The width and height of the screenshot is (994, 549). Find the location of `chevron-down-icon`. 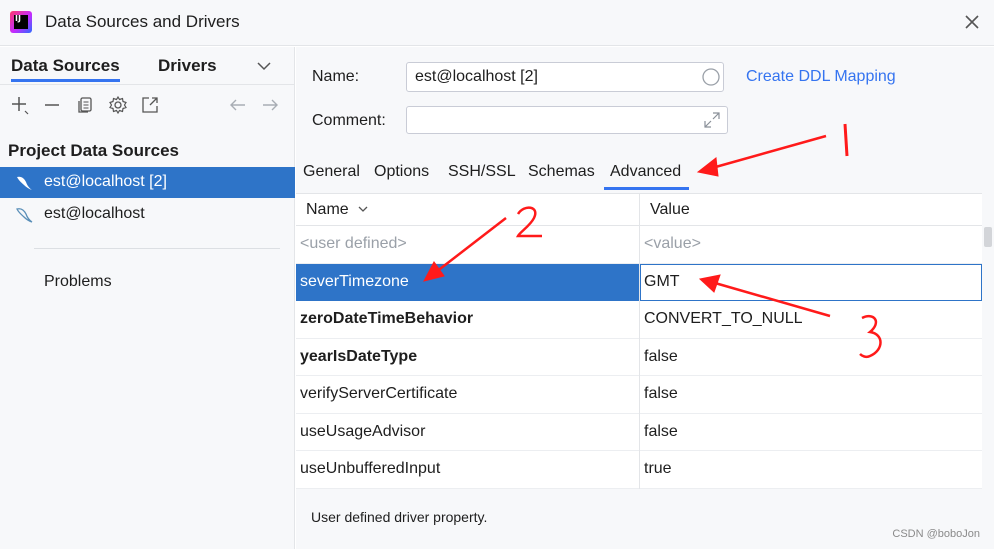

chevron-down-icon is located at coordinates (264, 66).